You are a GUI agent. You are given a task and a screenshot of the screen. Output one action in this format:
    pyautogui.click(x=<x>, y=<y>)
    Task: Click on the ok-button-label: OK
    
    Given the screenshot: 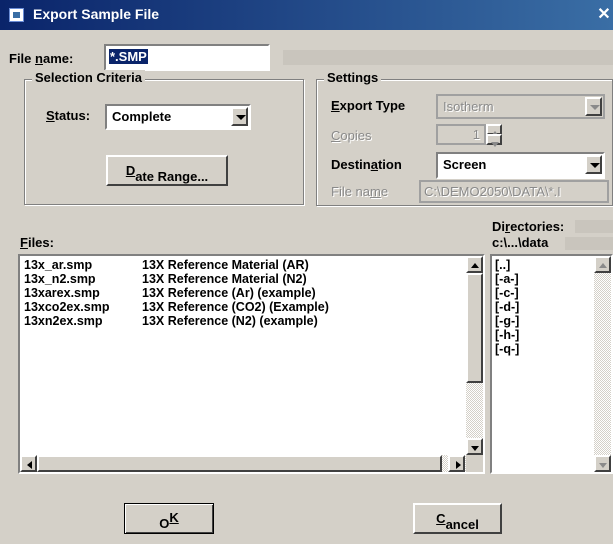 What is the action you would take?
    pyautogui.click(x=169, y=520)
    